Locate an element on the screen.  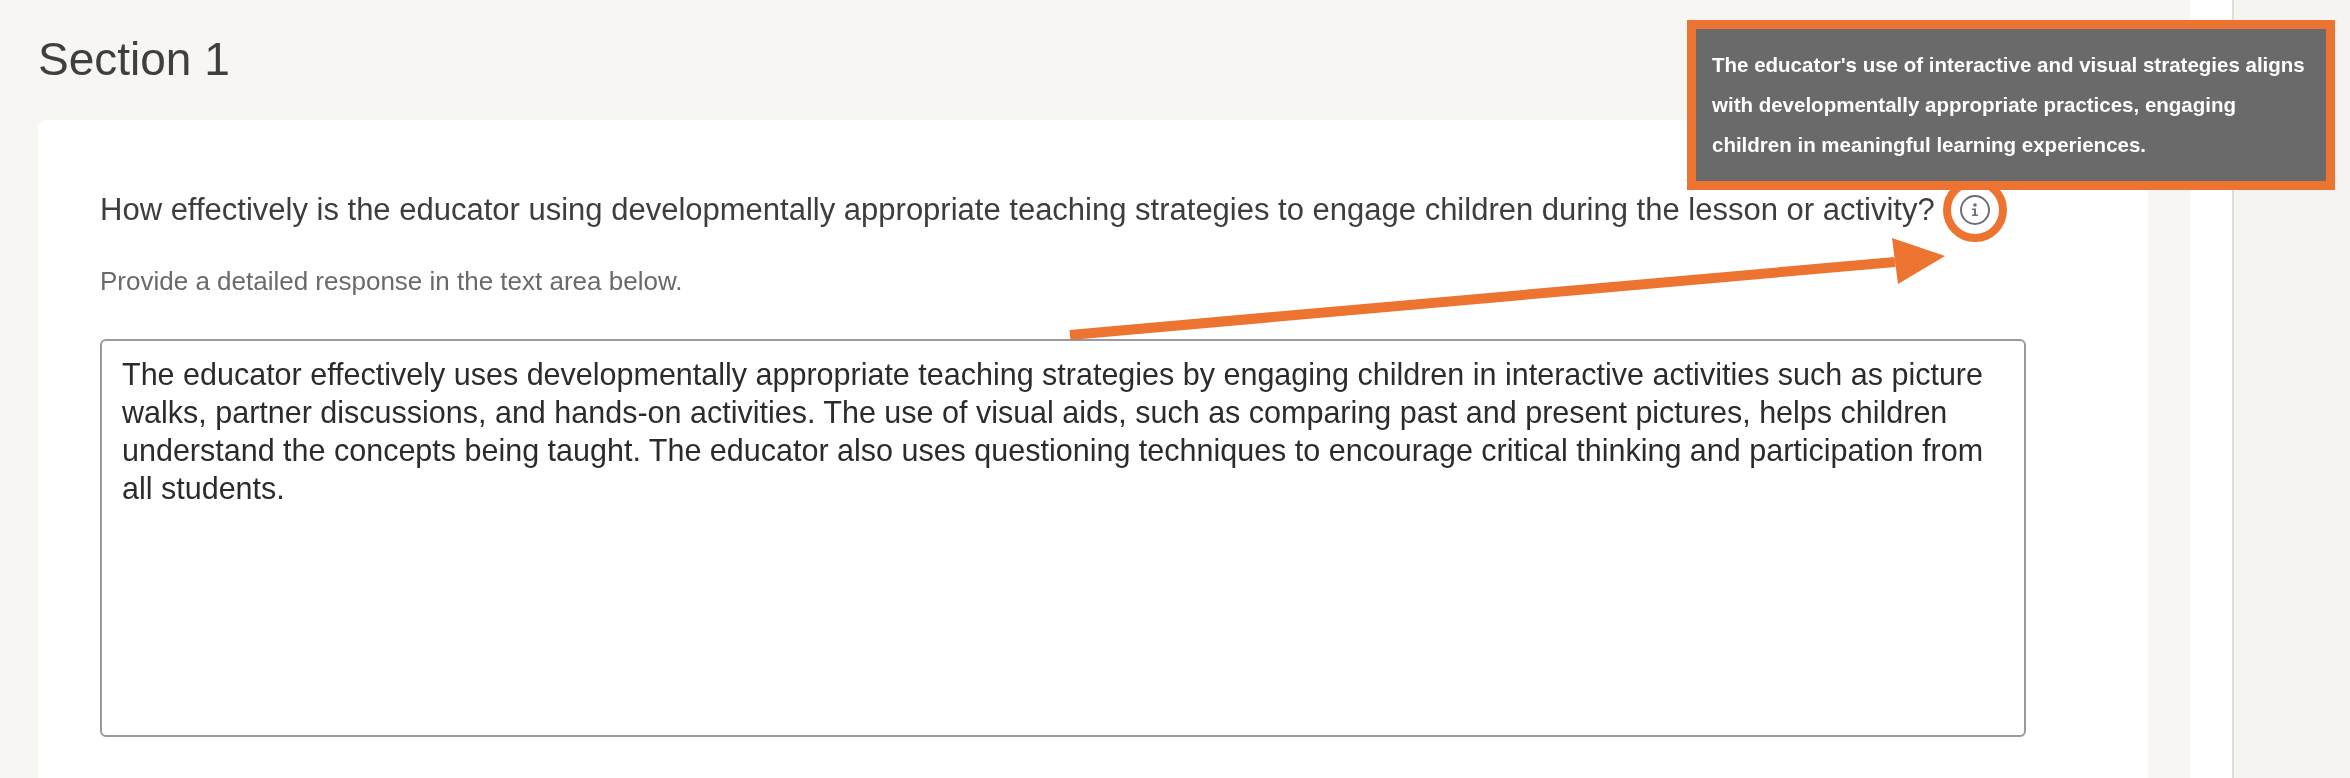
tooltip: The educator's use of interactive and visual strategies aligns with developmentally appropriate practices, engaging children in meaningful learning experiences. is located at coordinates (2011, 105).